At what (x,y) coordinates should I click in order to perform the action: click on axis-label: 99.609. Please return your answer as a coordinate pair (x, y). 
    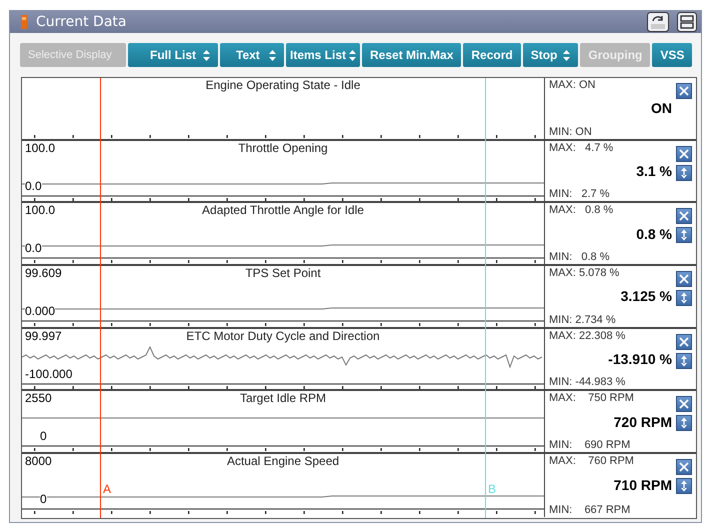
    Looking at the image, I should click on (43, 273).